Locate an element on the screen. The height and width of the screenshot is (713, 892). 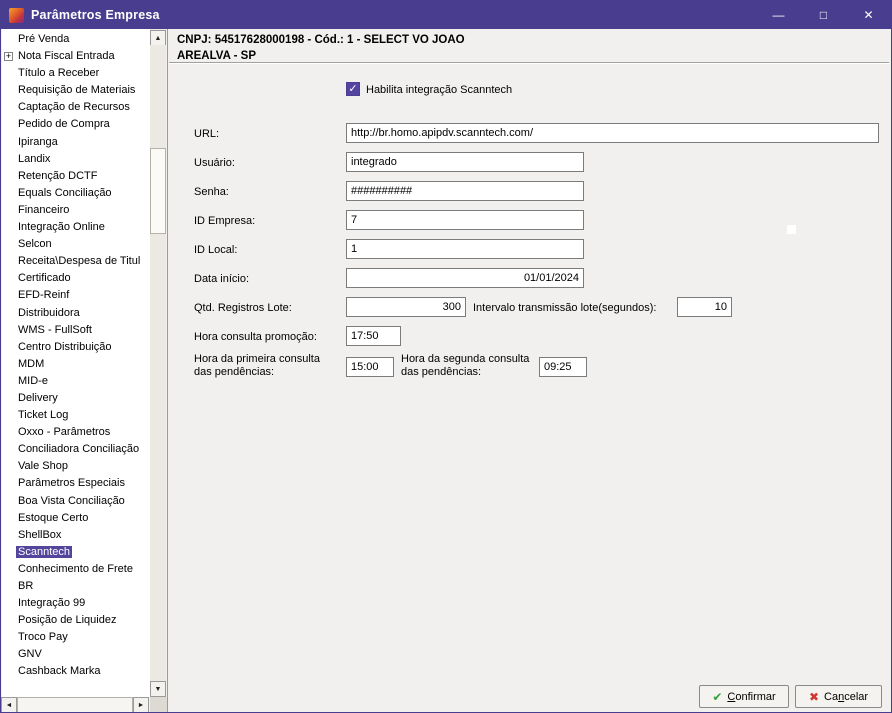
app-icon is located at coordinates (16, 15).